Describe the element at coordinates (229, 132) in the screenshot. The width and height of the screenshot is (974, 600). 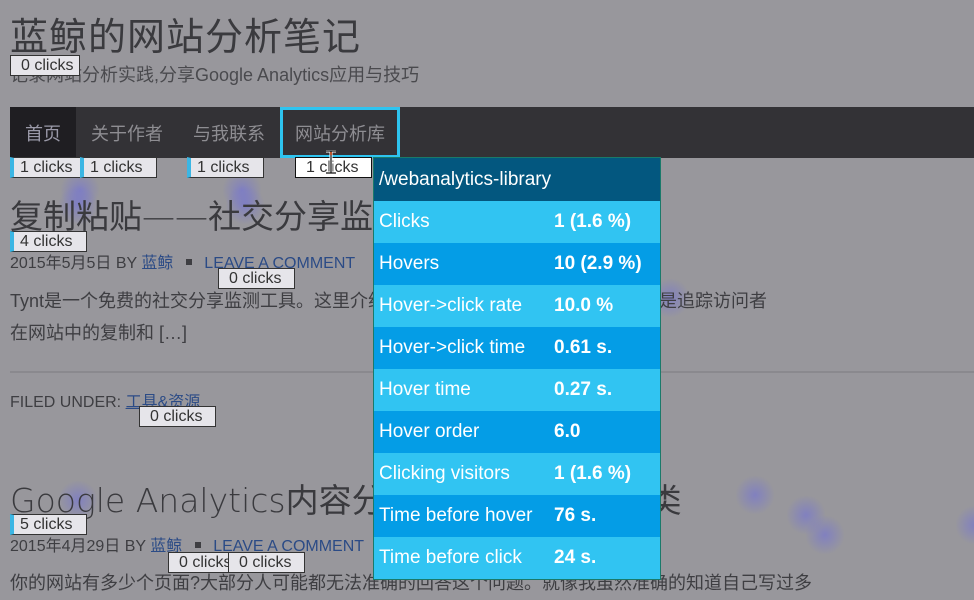
I see `nav-item-contact: 与我联系` at that location.